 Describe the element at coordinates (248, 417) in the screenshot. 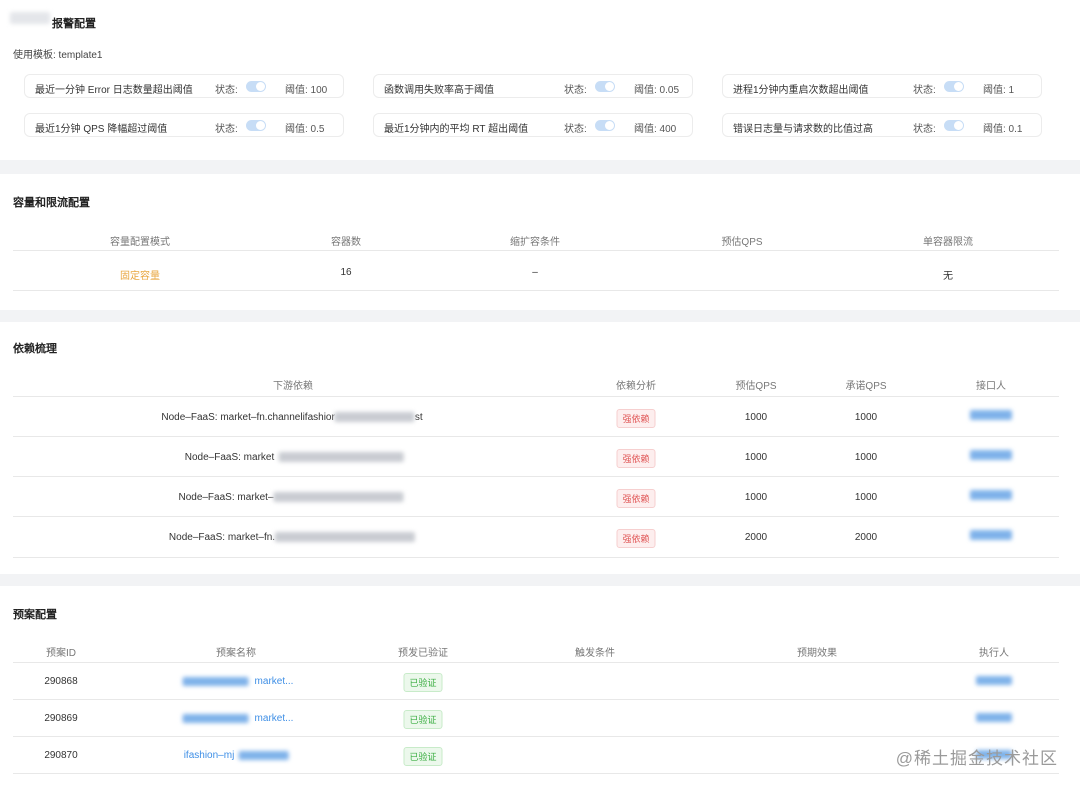

I see `dependency-name-text: Node–FaaS: market–fn.channelifashior` at that location.